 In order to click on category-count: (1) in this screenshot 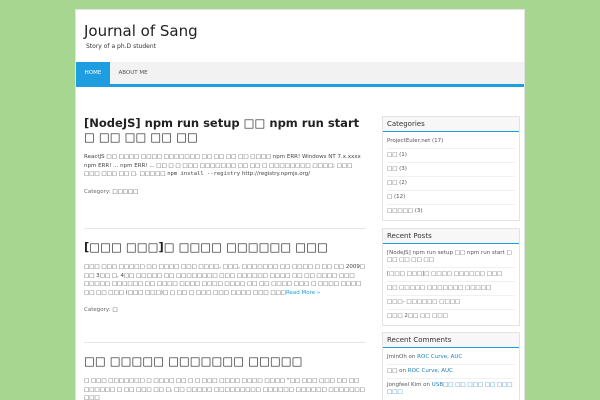, I will do `click(403, 155)`.